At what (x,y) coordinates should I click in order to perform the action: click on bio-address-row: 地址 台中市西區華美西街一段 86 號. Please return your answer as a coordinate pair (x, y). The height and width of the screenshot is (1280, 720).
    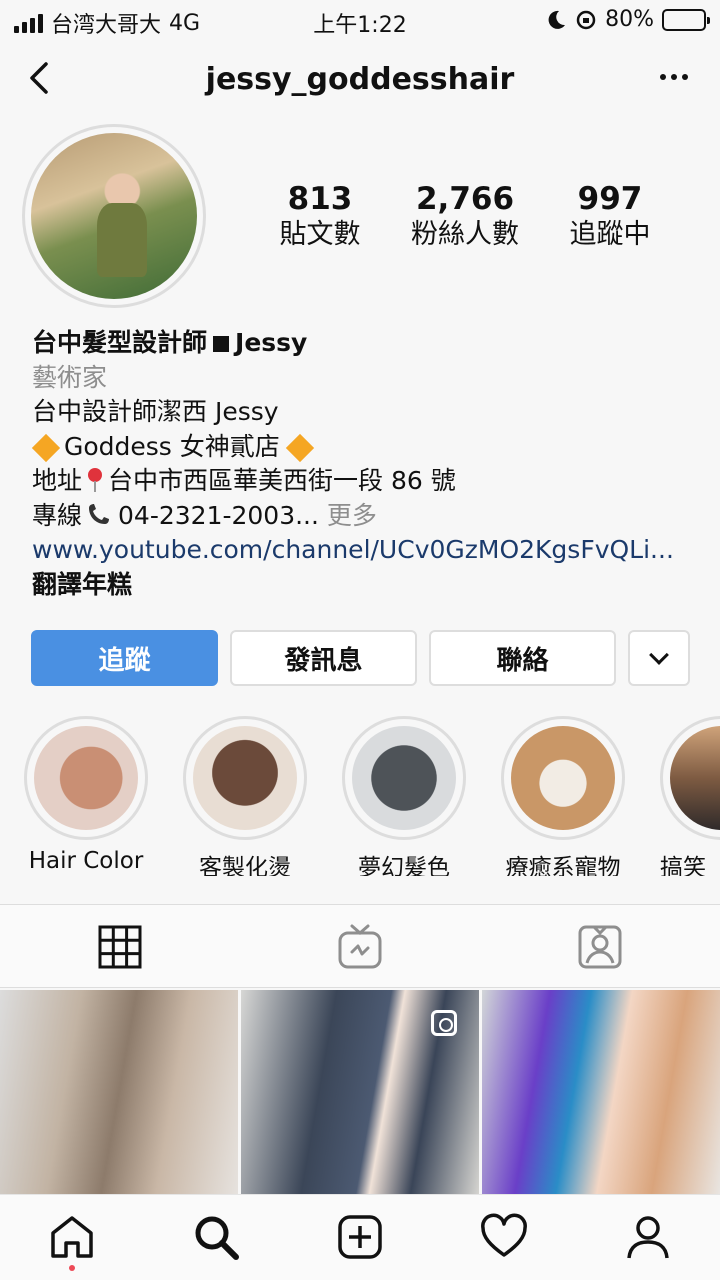
    Looking at the image, I should click on (362, 481).